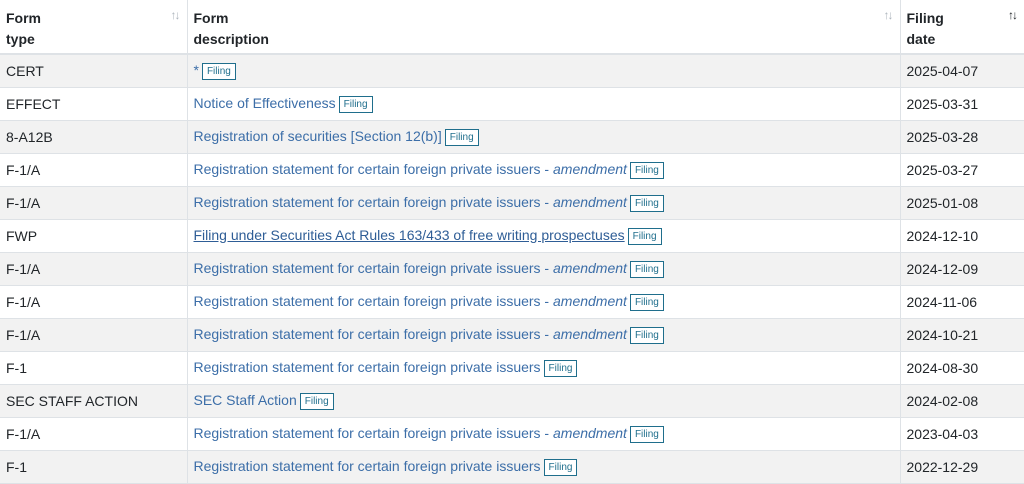 Image resolution: width=1024 pixels, height=484 pixels. Describe the element at coordinates (544, 401) in the screenshot. I see `form-description-cell: SEC Staff Action Filing` at that location.